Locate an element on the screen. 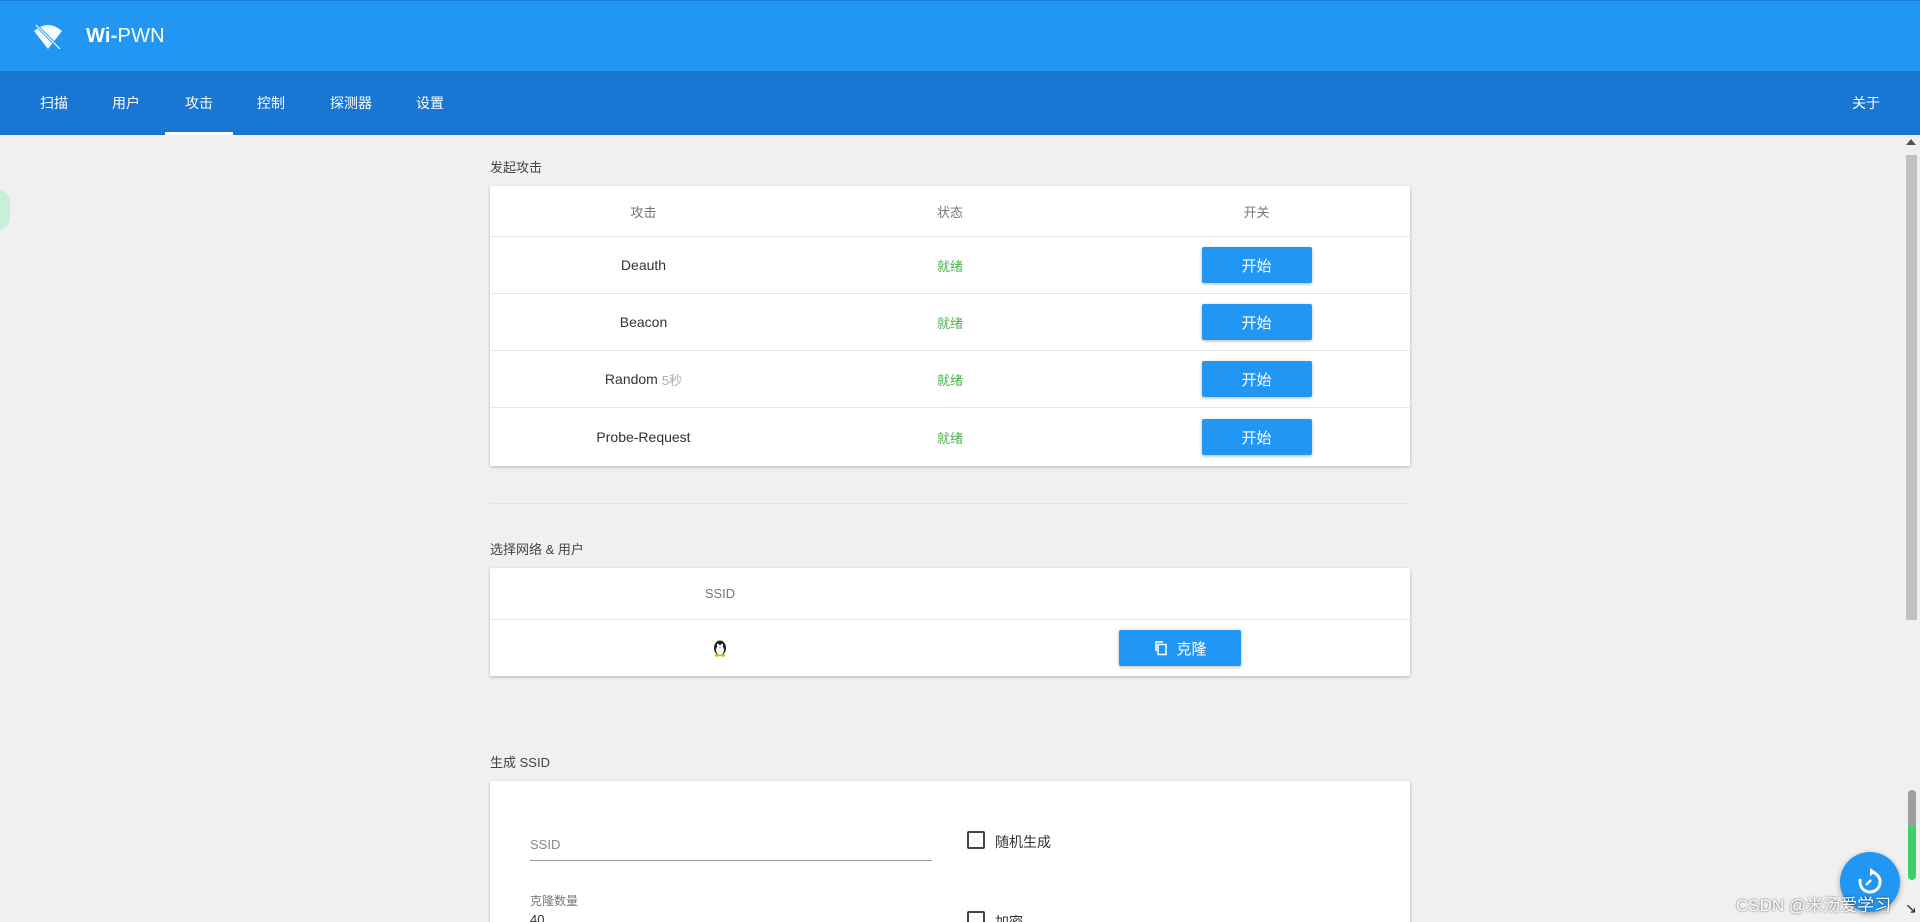 The width and height of the screenshot is (1920, 922). start-deauth-button: 开始 is located at coordinates (1256, 265).